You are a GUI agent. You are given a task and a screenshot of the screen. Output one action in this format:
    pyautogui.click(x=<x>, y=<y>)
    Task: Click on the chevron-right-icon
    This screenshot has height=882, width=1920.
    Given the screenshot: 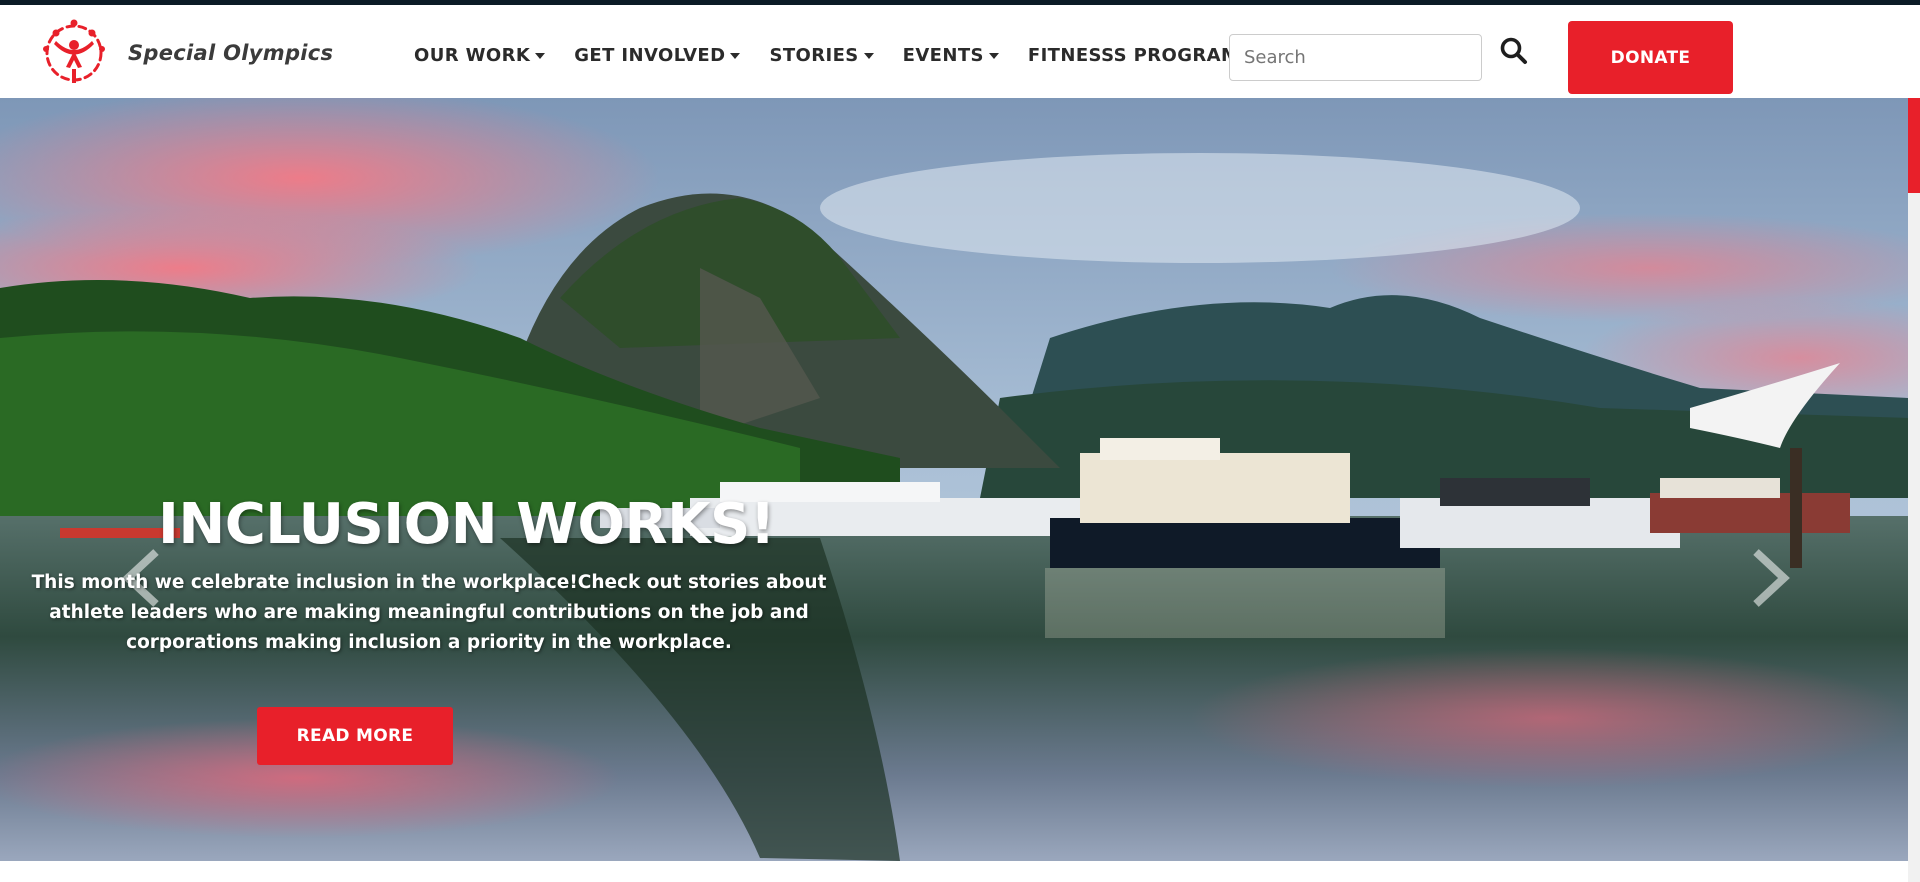 What is the action you would take?
    pyautogui.click(x=1770, y=578)
    